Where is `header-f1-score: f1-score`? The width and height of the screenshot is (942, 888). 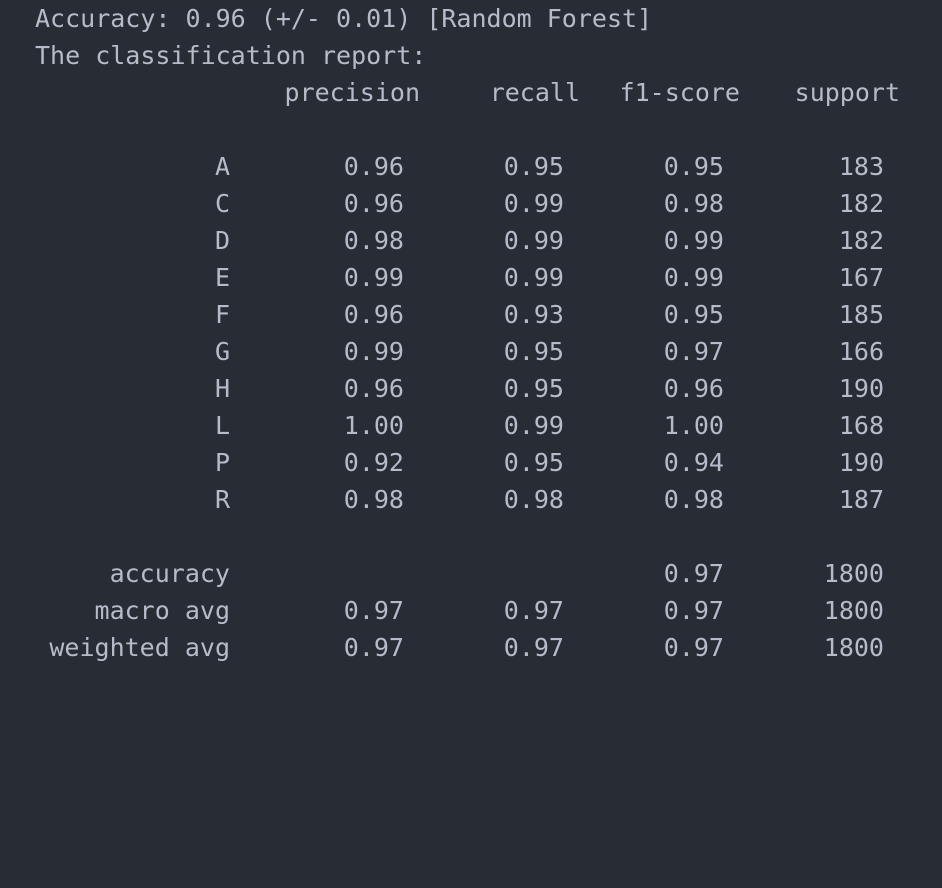
header-f1-score: f1-score is located at coordinates (679, 92).